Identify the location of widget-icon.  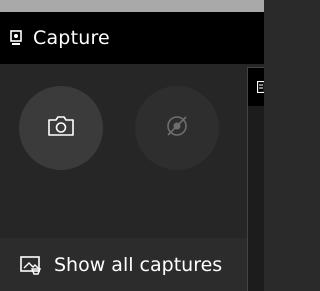
(260, 87).